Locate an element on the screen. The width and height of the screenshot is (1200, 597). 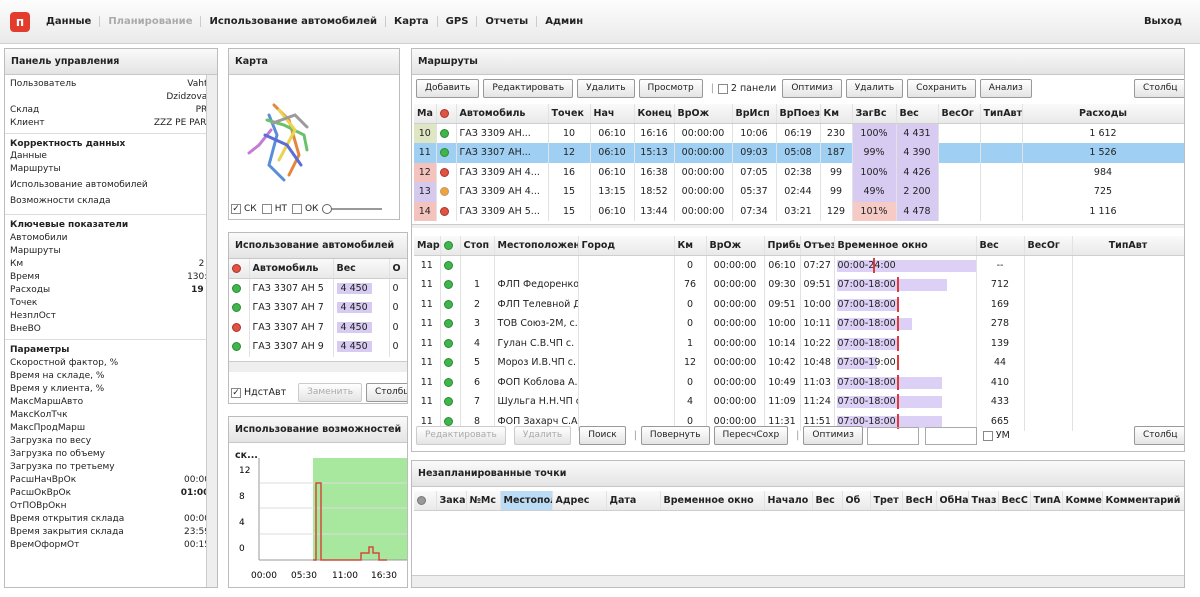
validity-warehouse: Возможности склада is located at coordinates (111, 203).